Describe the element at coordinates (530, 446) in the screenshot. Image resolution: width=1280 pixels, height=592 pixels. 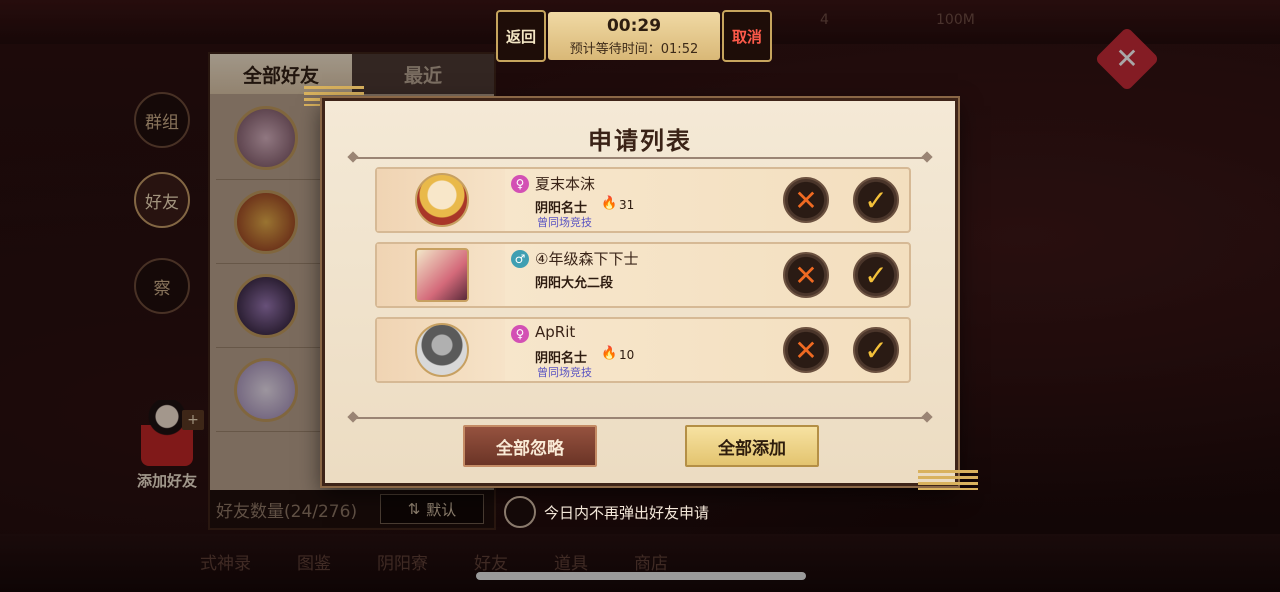
I see `ignore-all-button: 全部忽略` at that location.